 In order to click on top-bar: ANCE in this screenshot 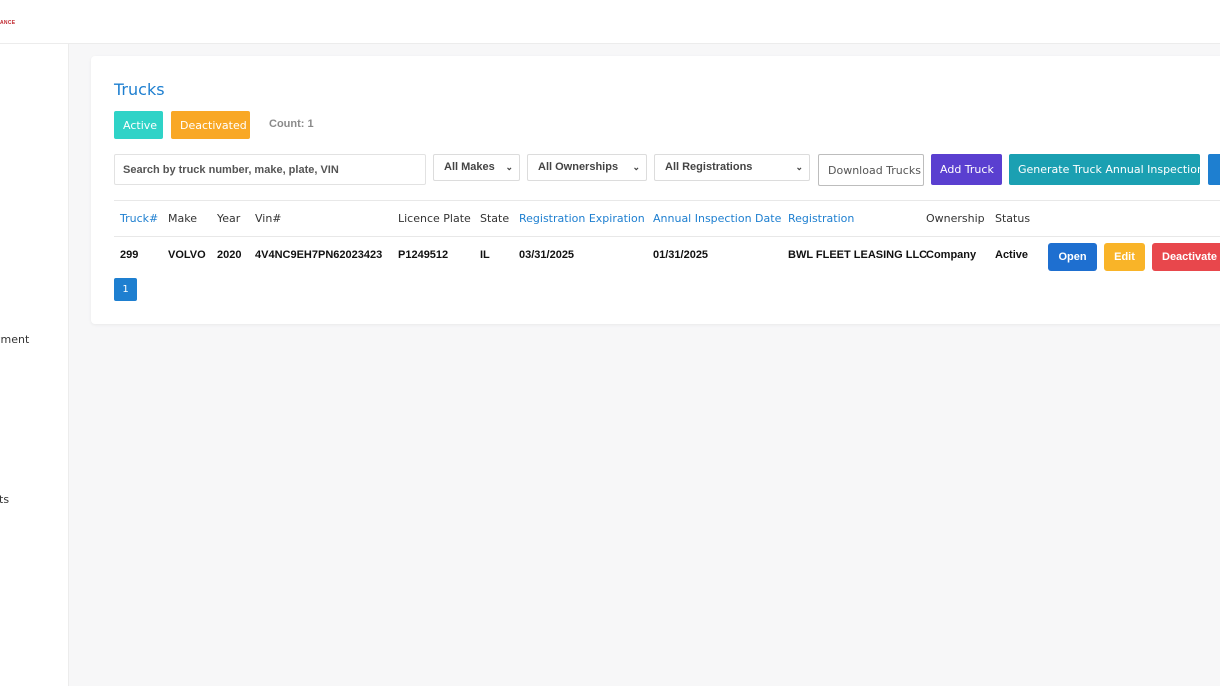, I will do `click(610, 22)`.